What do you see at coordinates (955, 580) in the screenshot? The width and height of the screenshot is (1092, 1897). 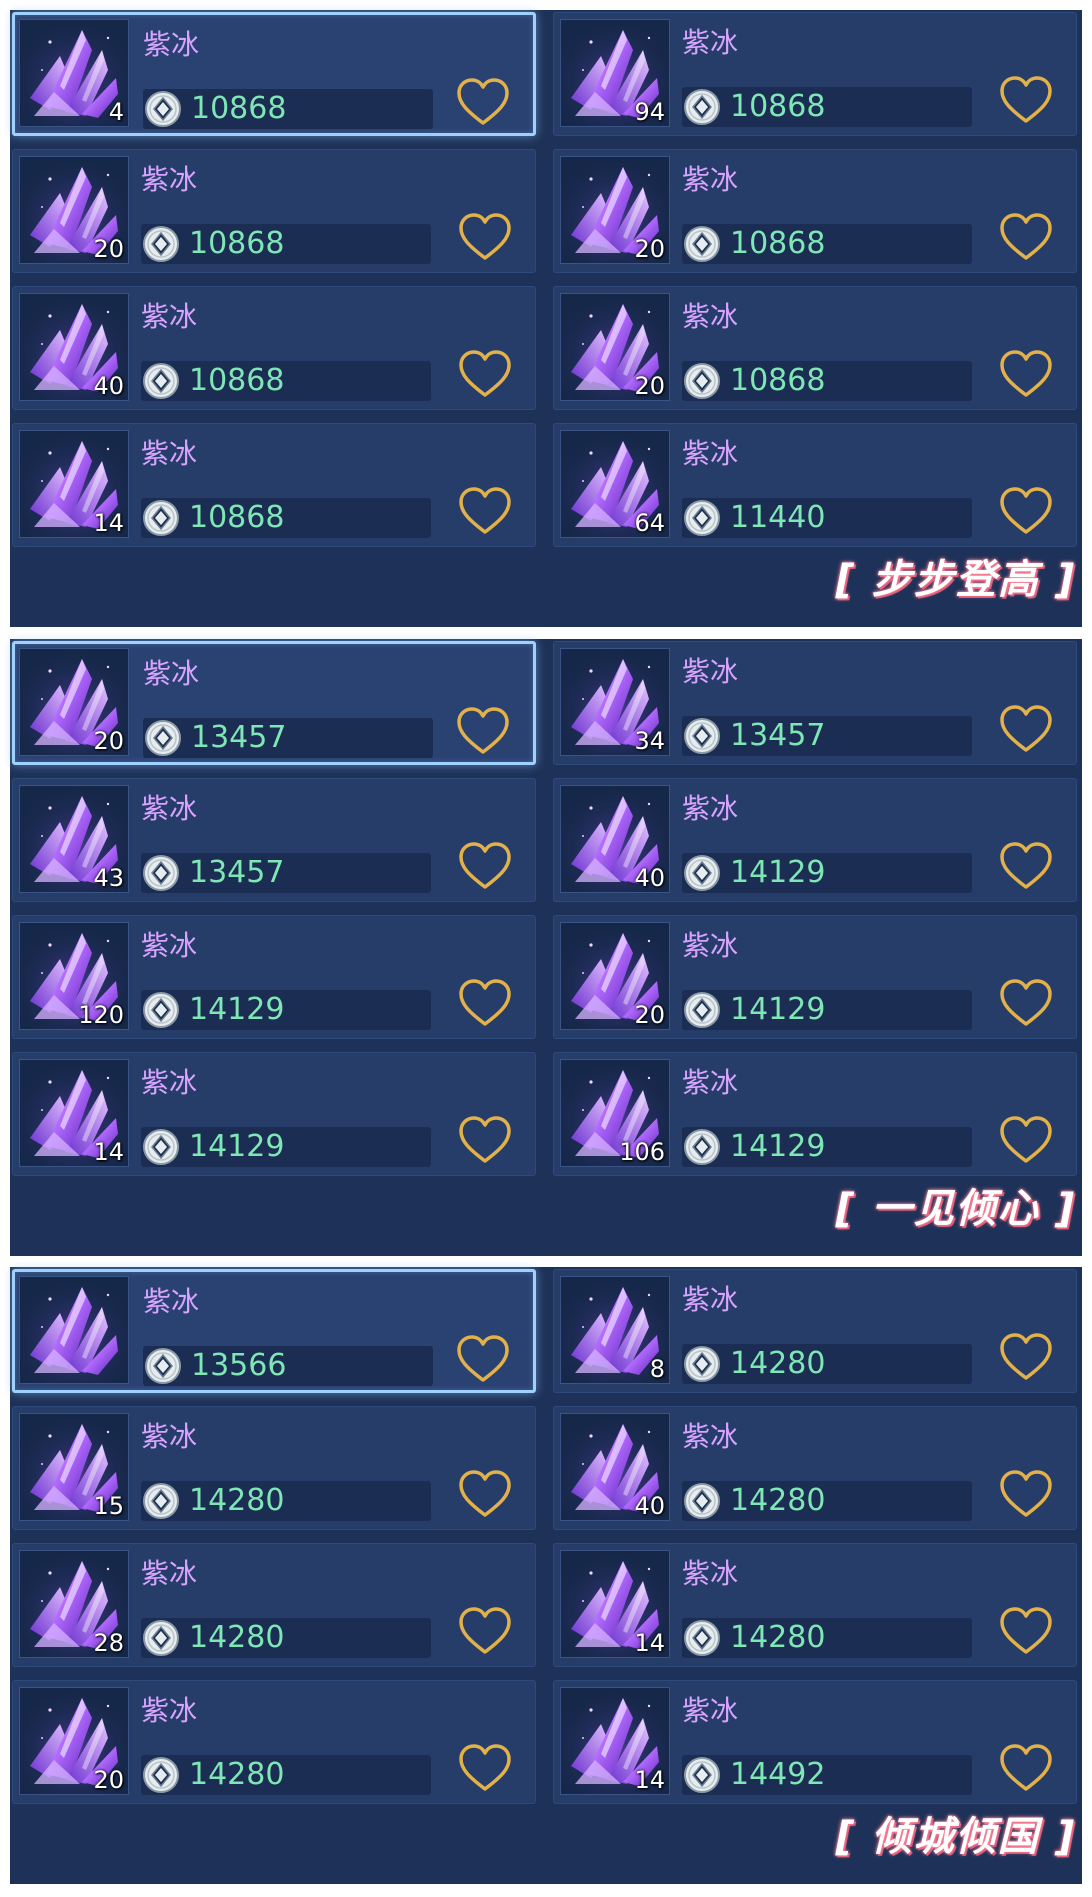 I see `section-title: [ 步步登高 ]` at bounding box center [955, 580].